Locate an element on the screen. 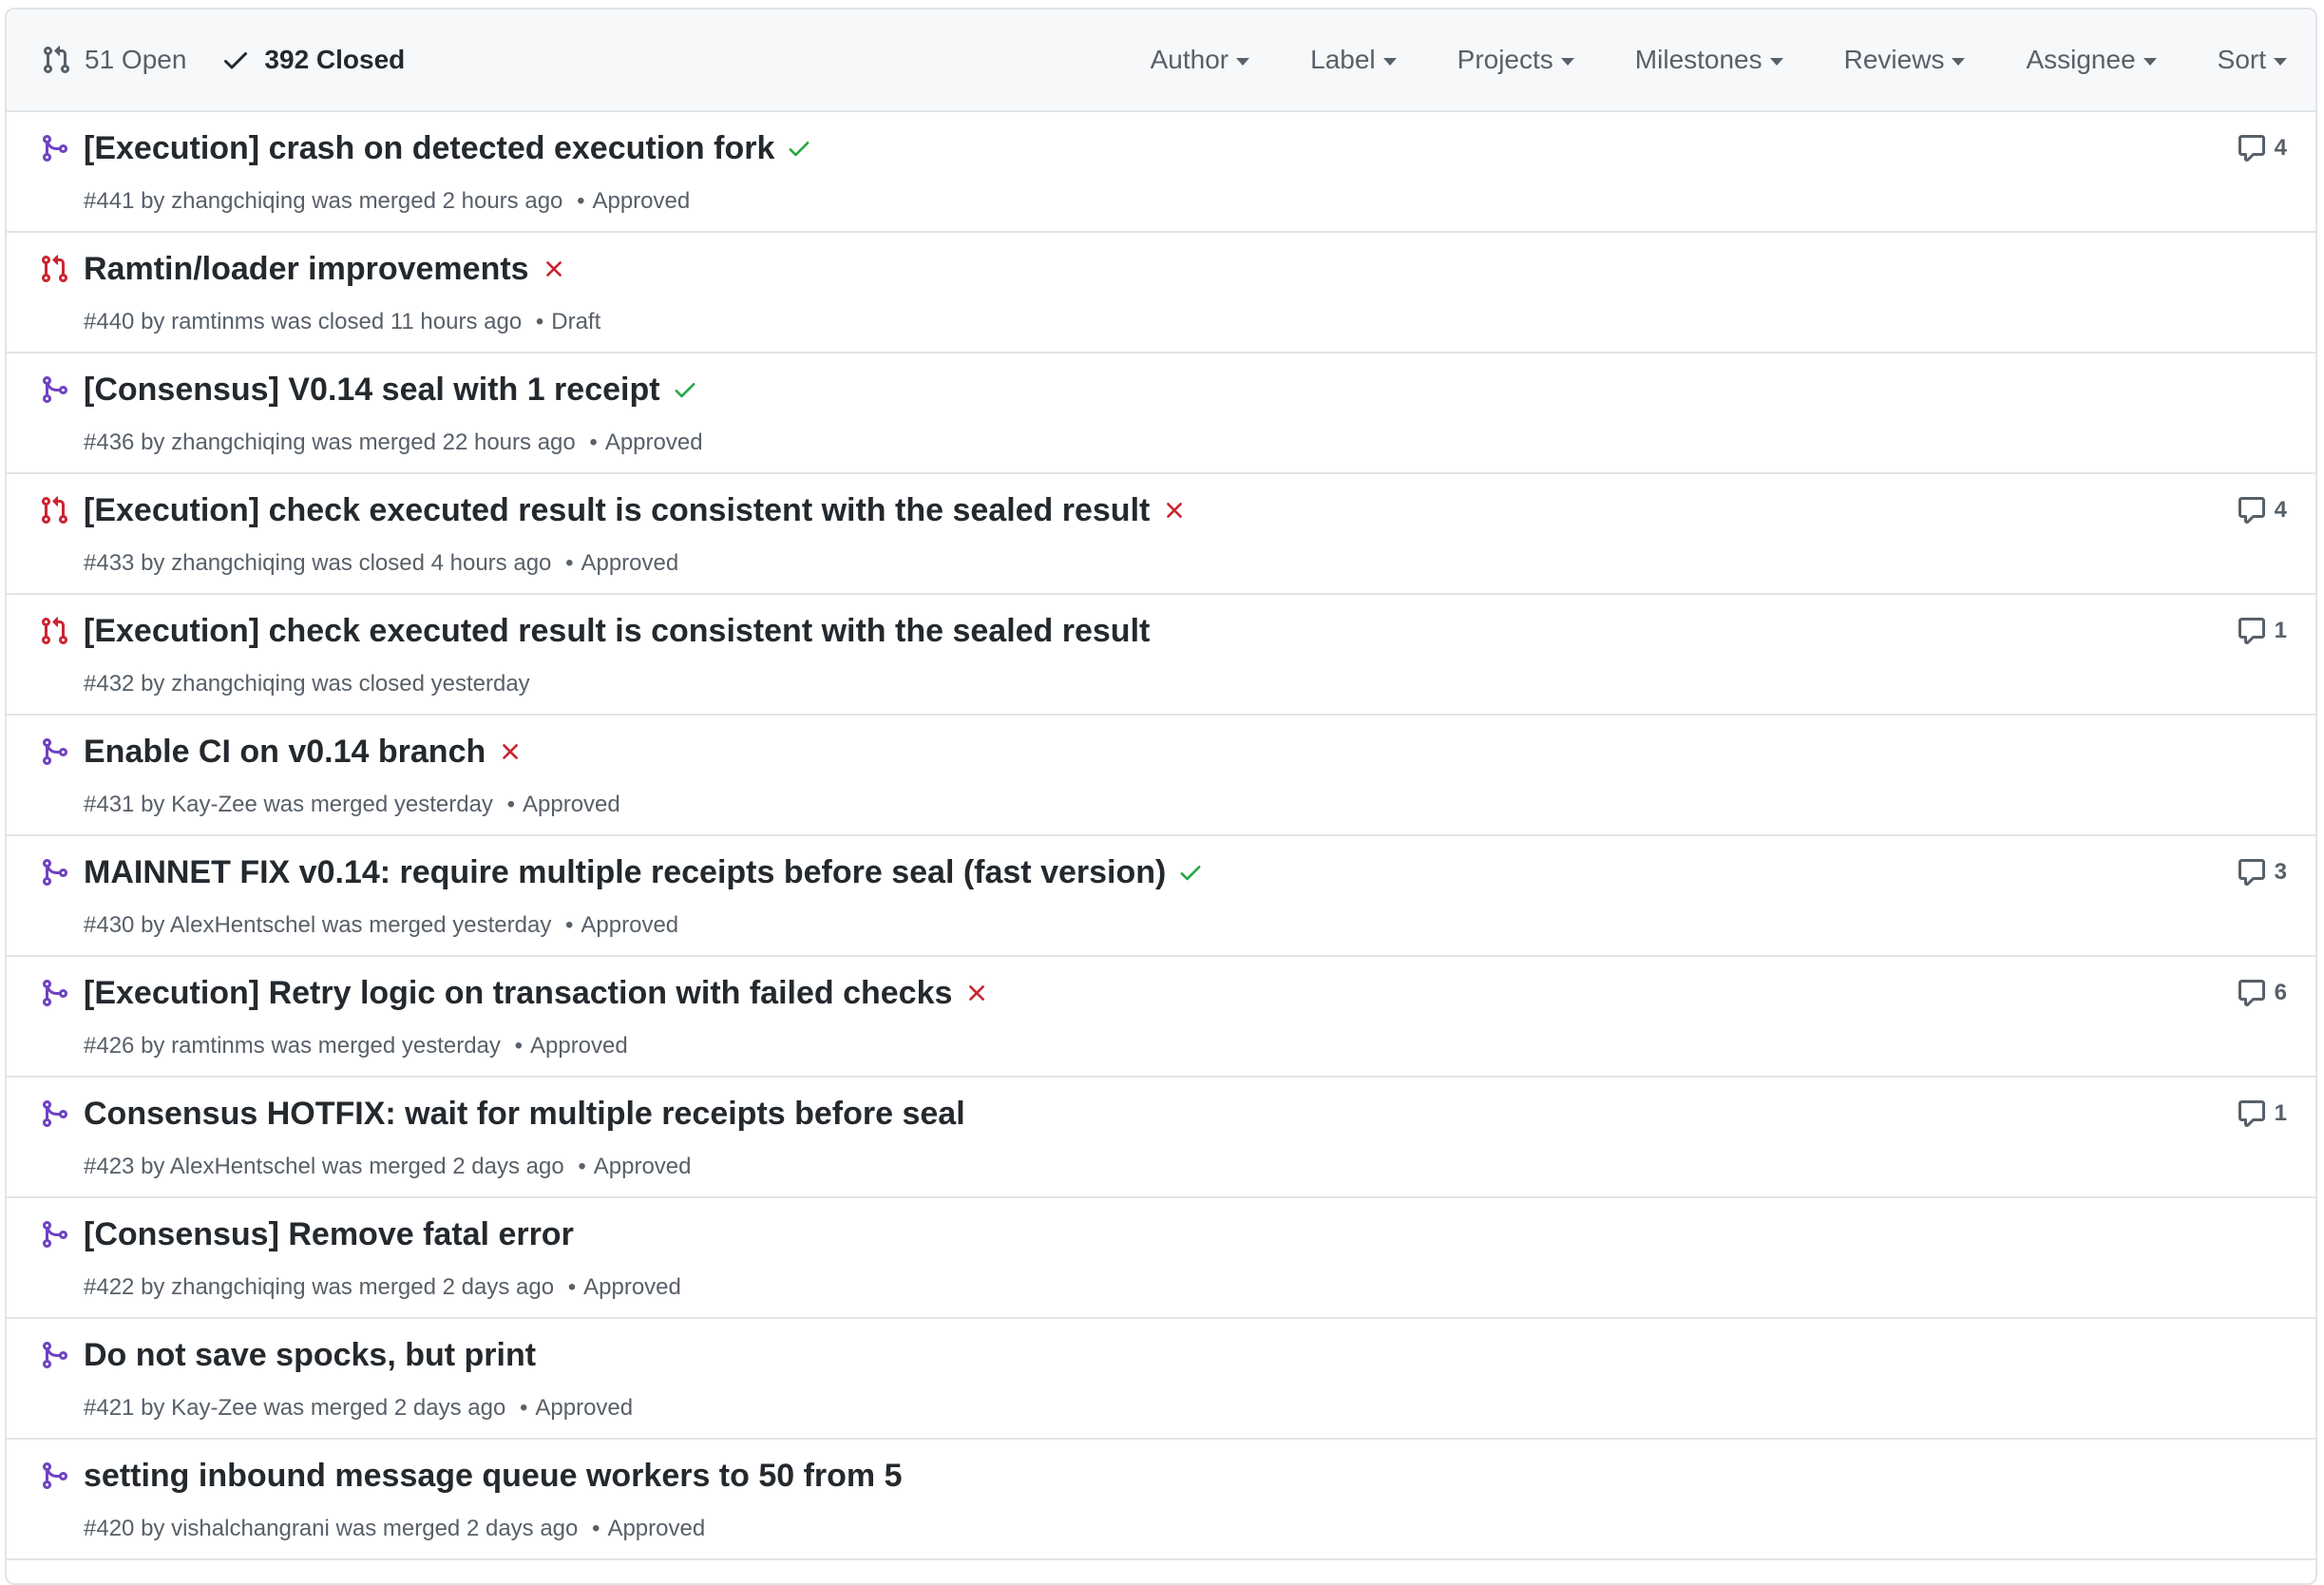  closed-count: 392 Closed is located at coordinates (335, 59).